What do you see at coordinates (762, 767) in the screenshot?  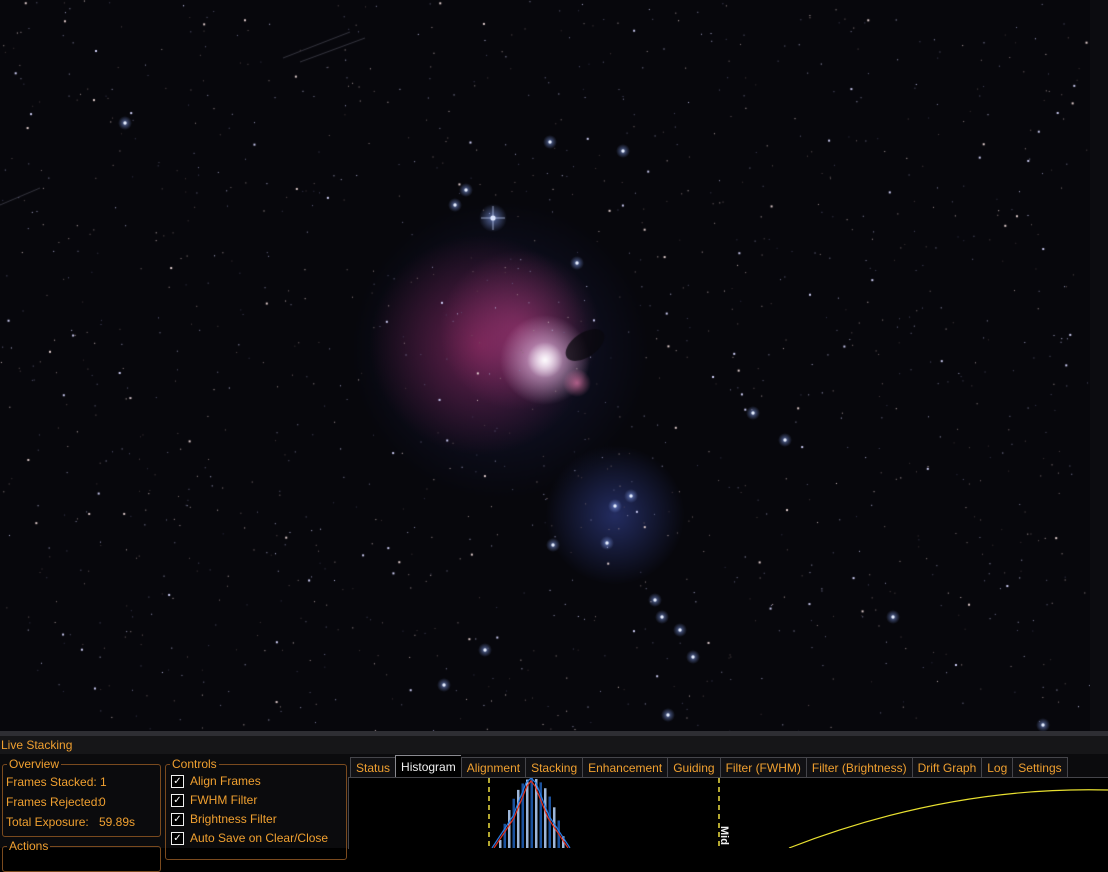 I see `tab-filter-fwhm: Filter (FWHM)` at bounding box center [762, 767].